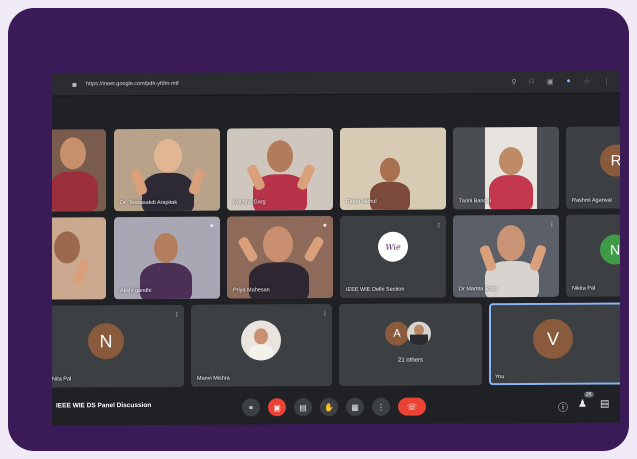 The image size is (637, 459). Describe the element at coordinates (397, 333) in the screenshot. I see `avatar: A` at that location.